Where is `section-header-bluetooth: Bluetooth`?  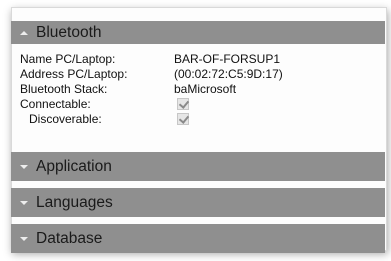
section-header-bluetooth: Bluetooth is located at coordinates (198, 32).